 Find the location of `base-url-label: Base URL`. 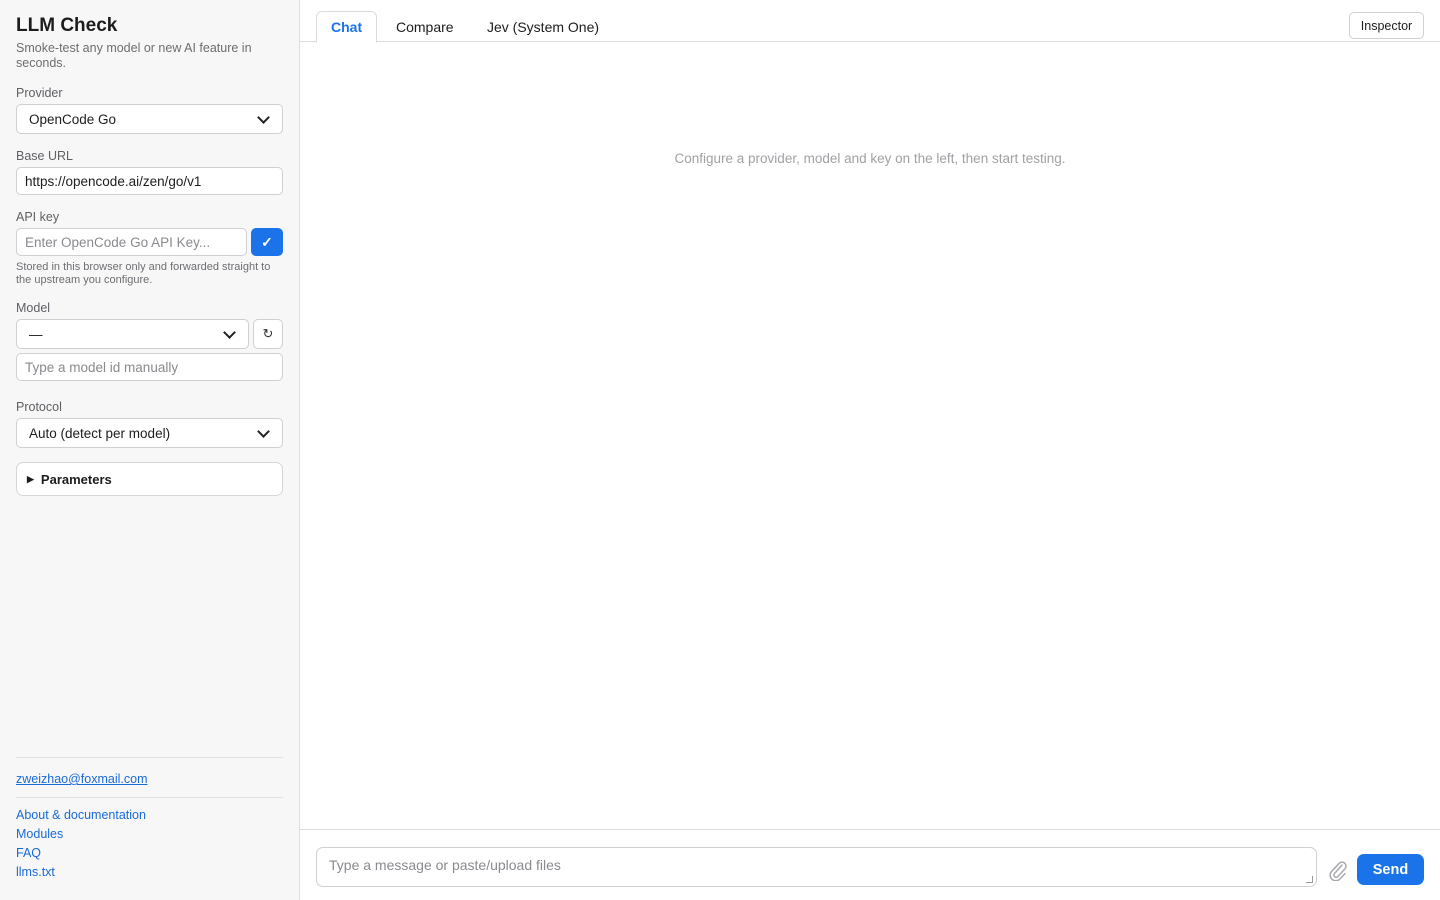

base-url-label: Base URL is located at coordinates (44, 156).